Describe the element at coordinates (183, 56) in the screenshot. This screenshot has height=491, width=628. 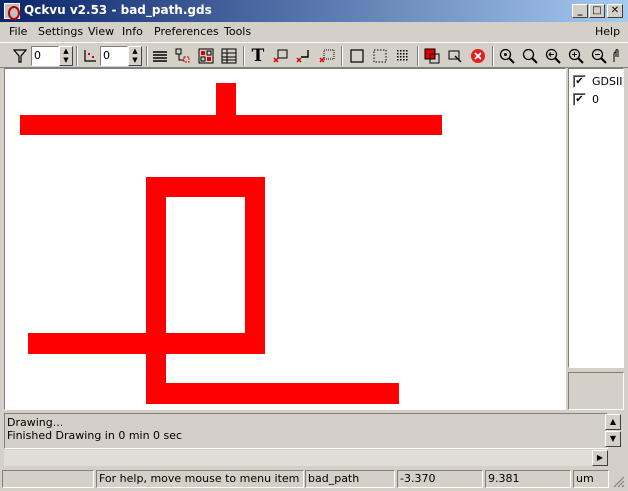
I see `cell-hierarchy-icon` at that location.